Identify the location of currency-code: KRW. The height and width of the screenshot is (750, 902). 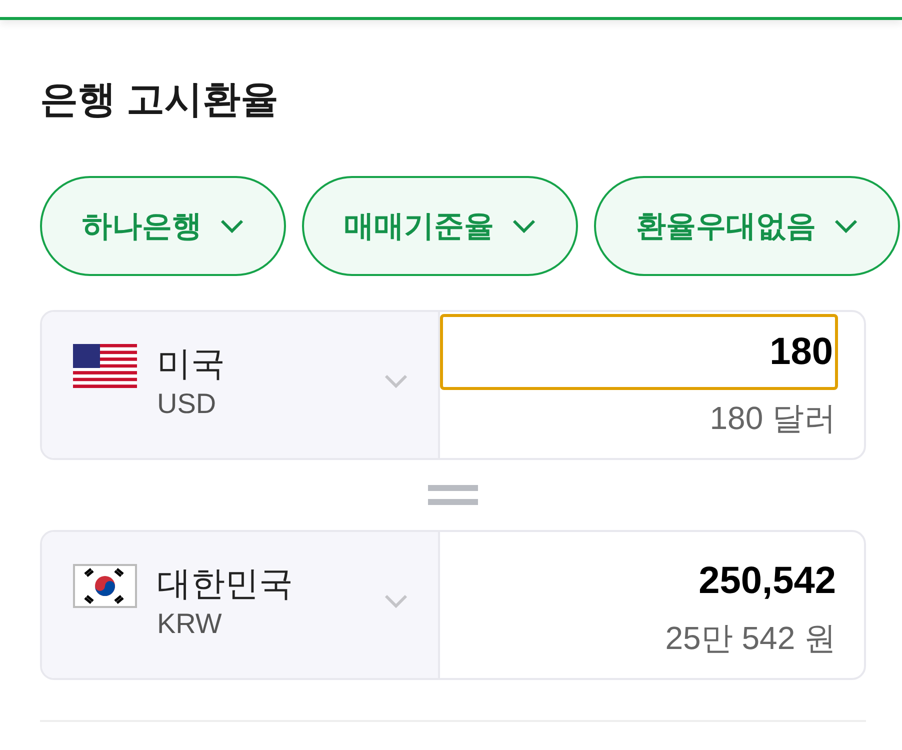
(190, 624).